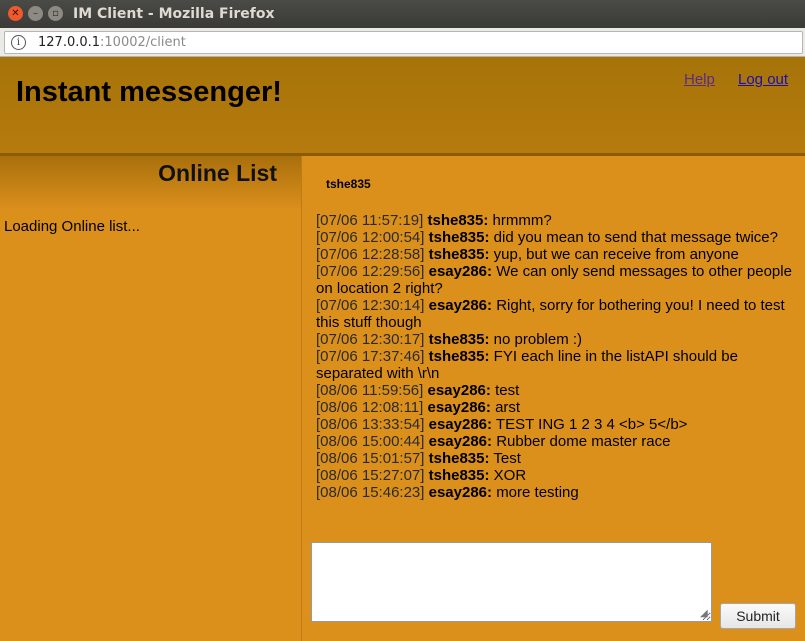 The image size is (805, 641). What do you see at coordinates (370, 475) in the screenshot?
I see `message-timestamp: [08/06 15:27:07]` at bounding box center [370, 475].